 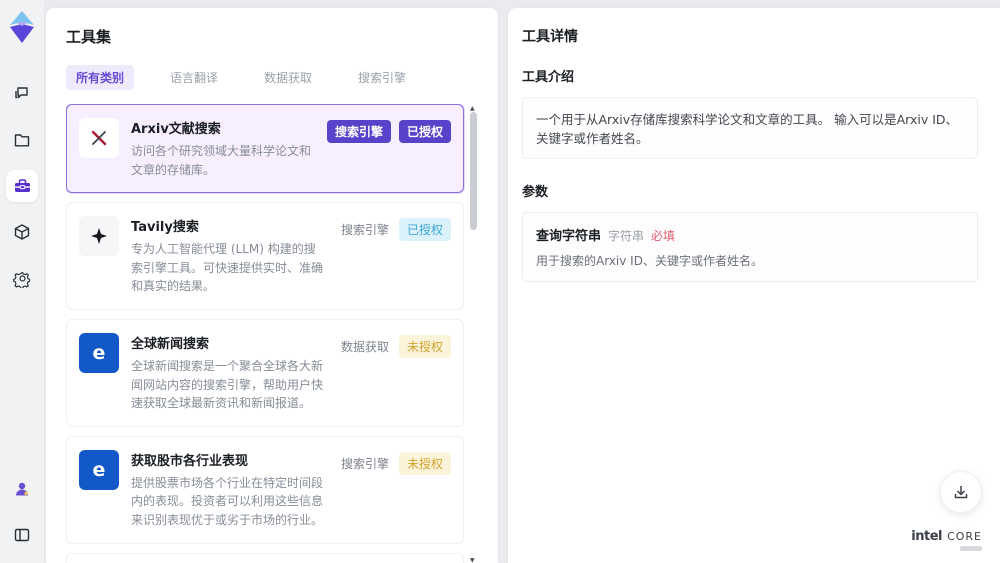 I want to click on download-icon, so click(x=961, y=492).